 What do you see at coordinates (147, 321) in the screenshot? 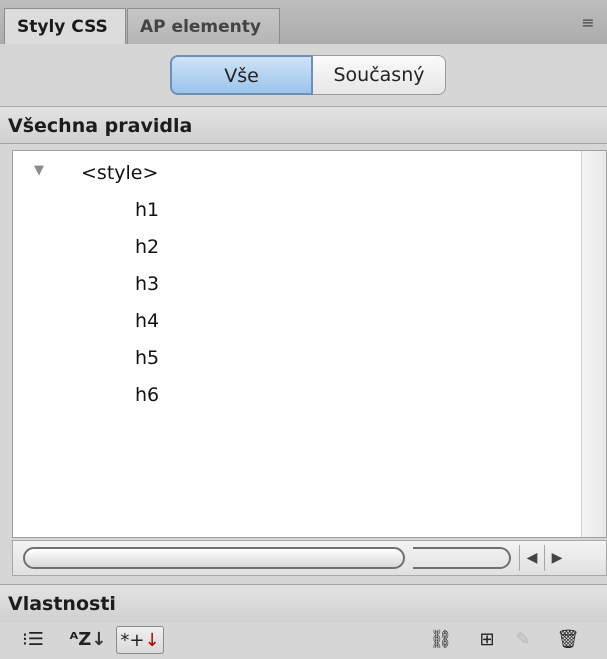
I see `tree-node-h4: h4` at bounding box center [147, 321].